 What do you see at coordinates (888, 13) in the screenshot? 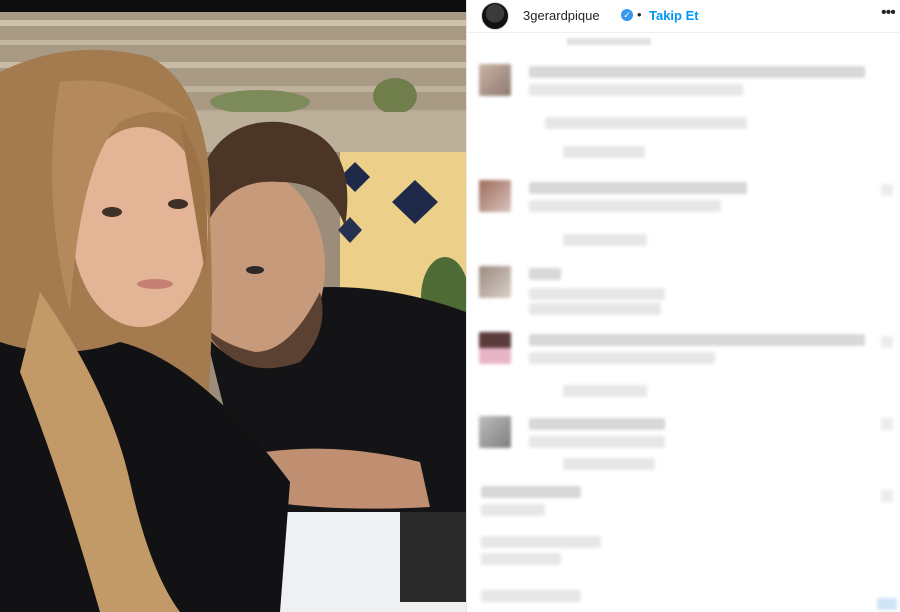
I see `more-options-icon: •••` at bounding box center [888, 13].